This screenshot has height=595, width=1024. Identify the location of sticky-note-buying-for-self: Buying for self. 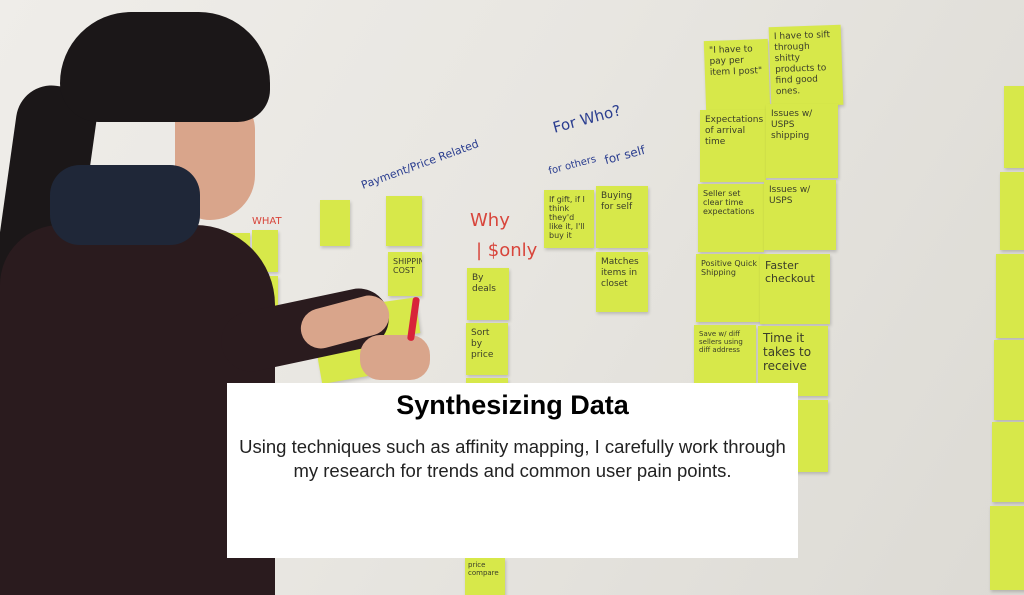
(622, 217).